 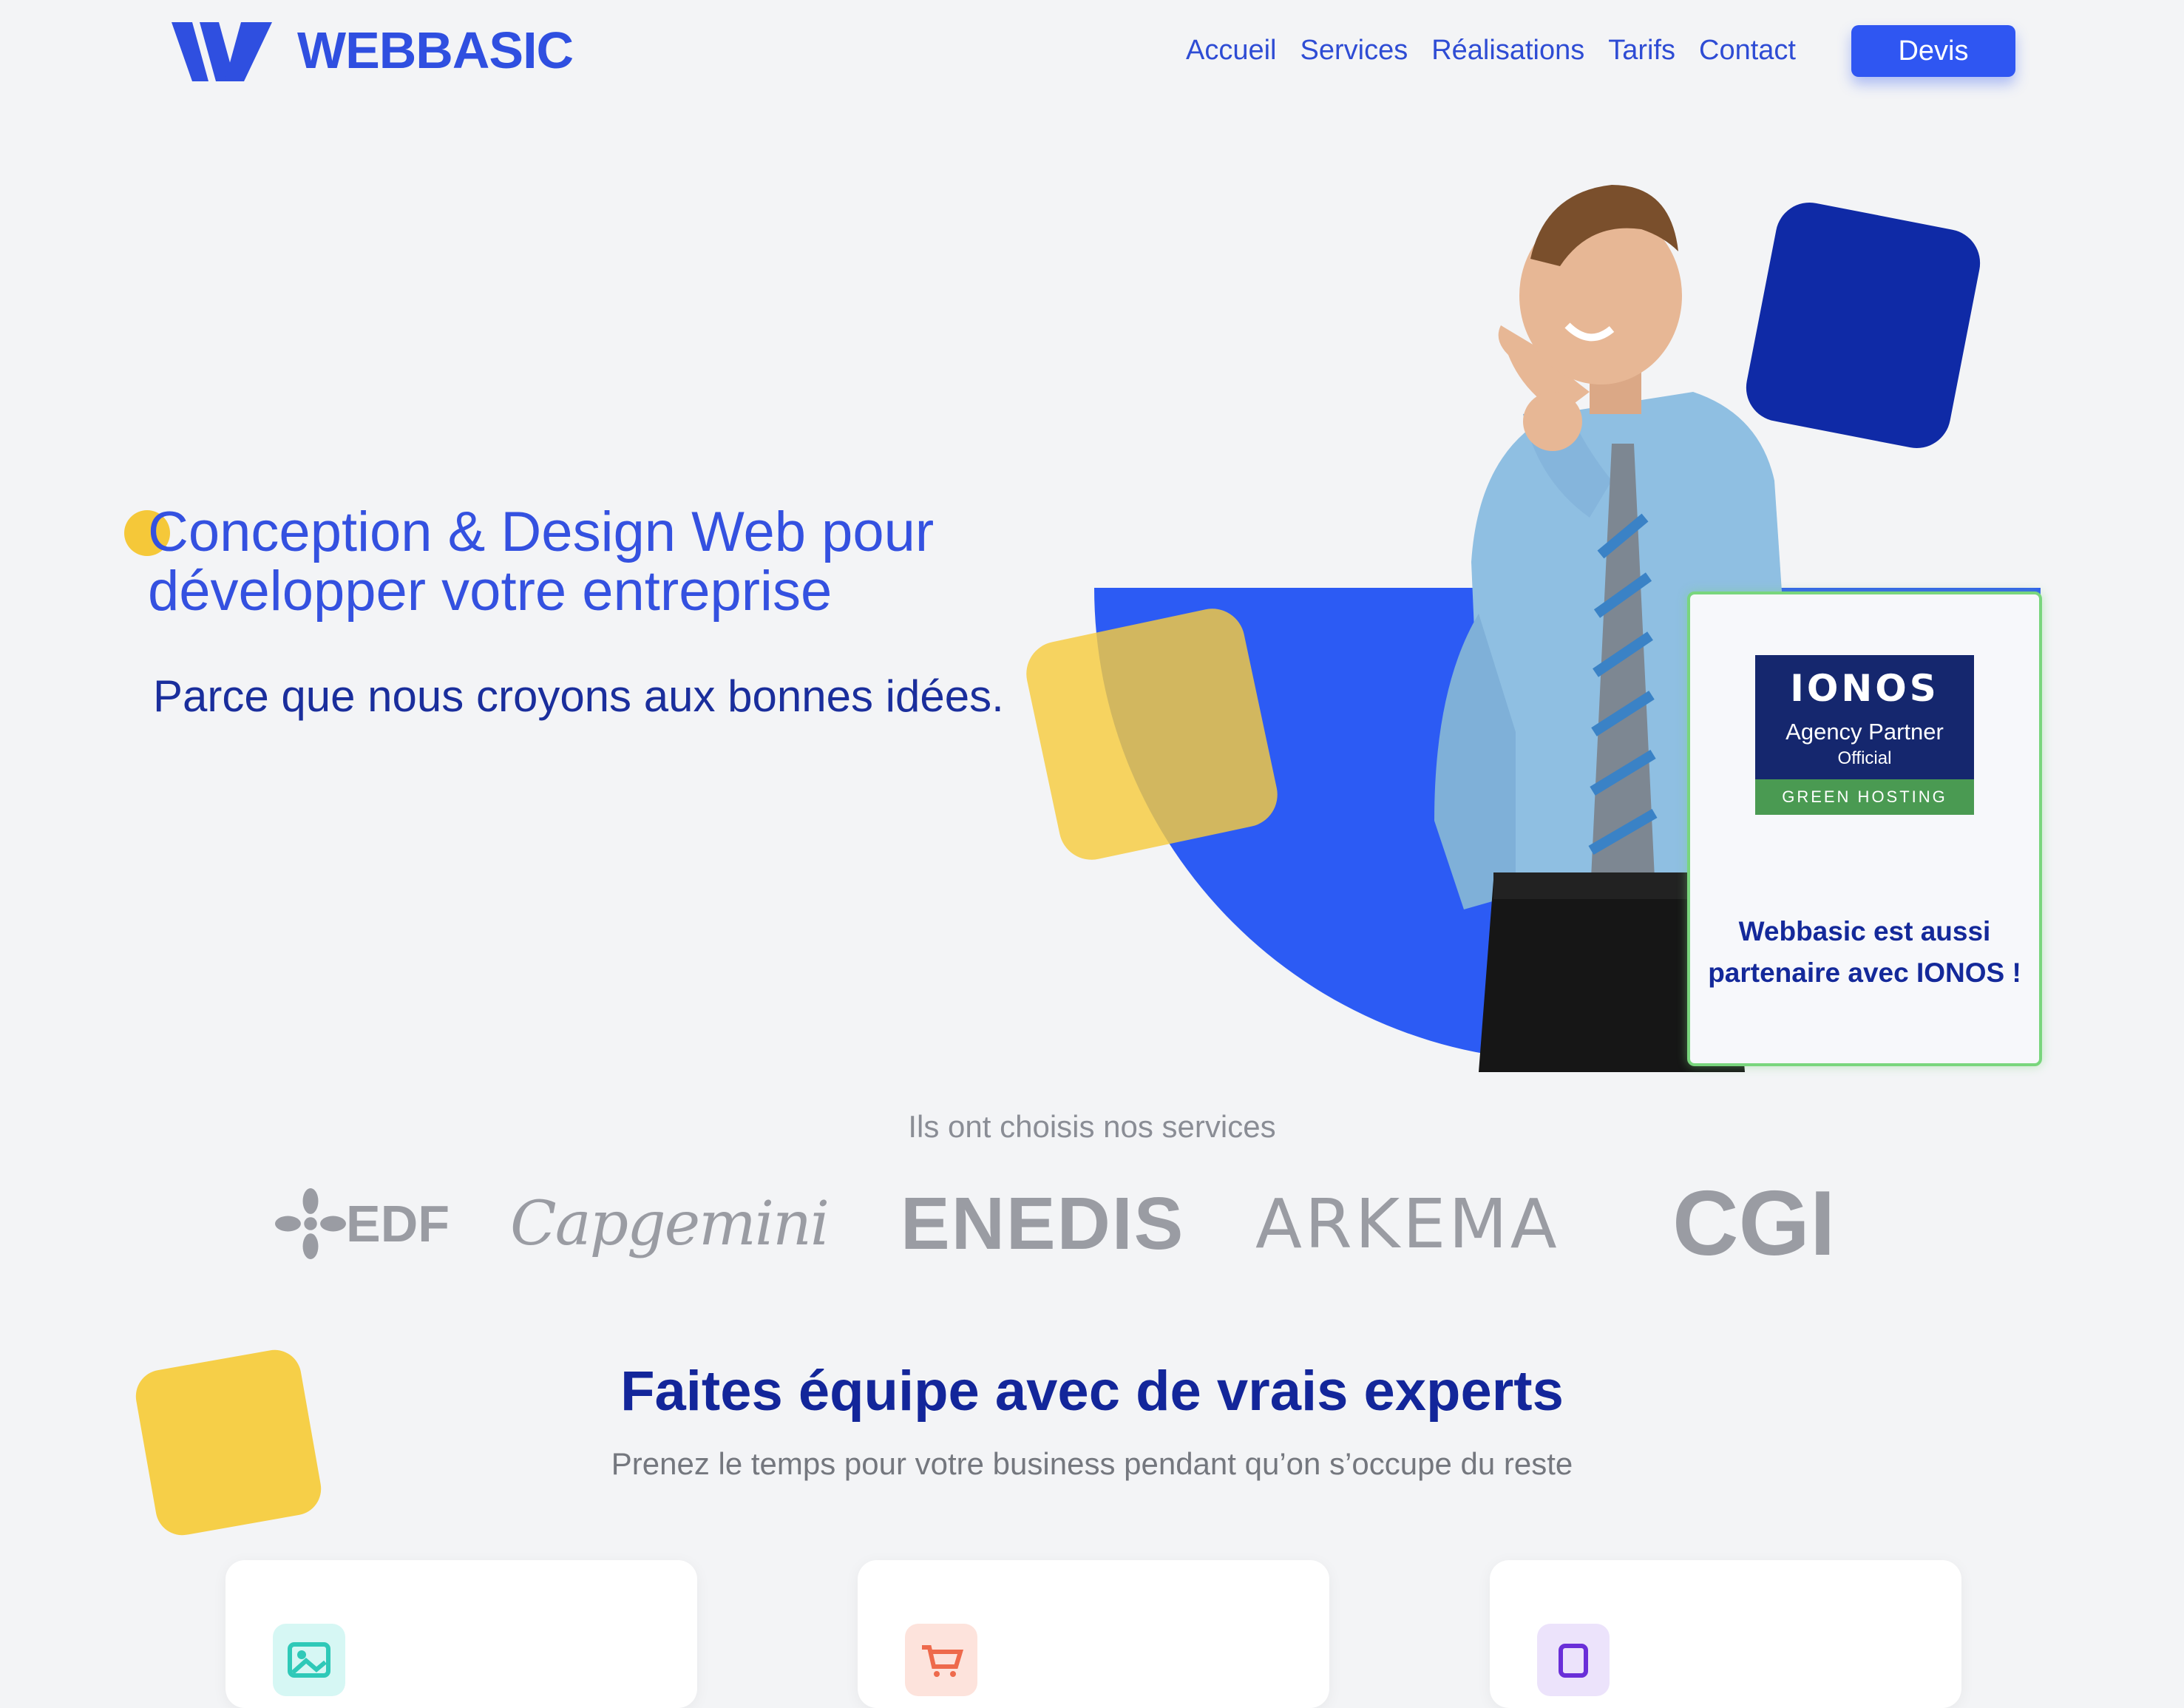 I want to click on yellow-square-decoration, so click(x=1151, y=734).